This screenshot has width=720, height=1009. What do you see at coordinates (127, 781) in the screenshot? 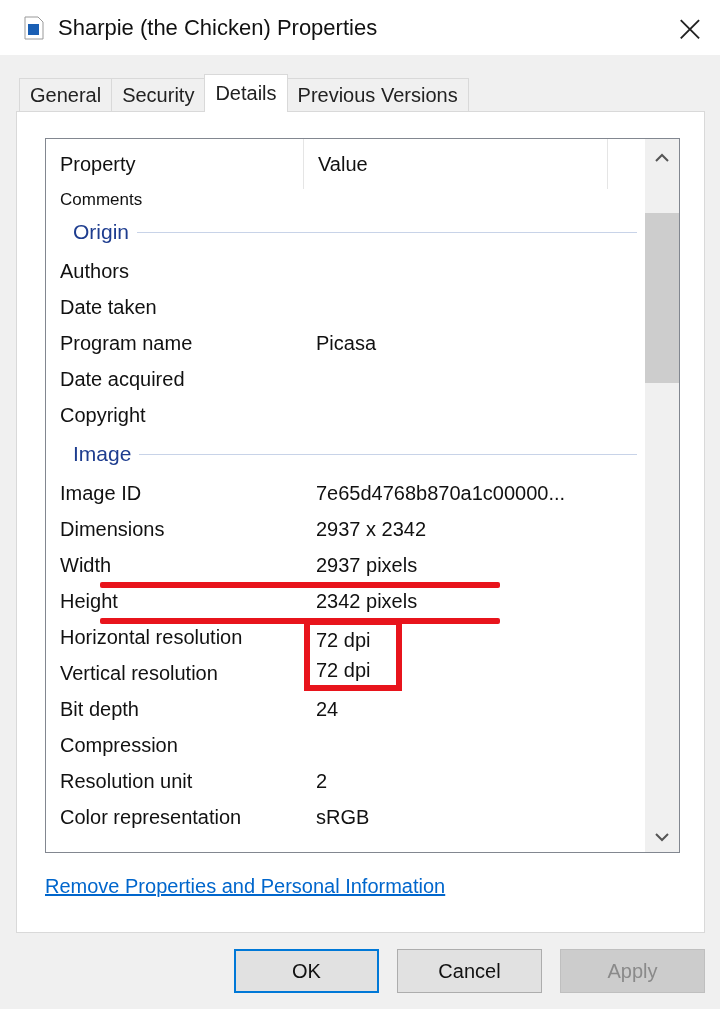
I see `property-name: Resolution unit` at bounding box center [127, 781].